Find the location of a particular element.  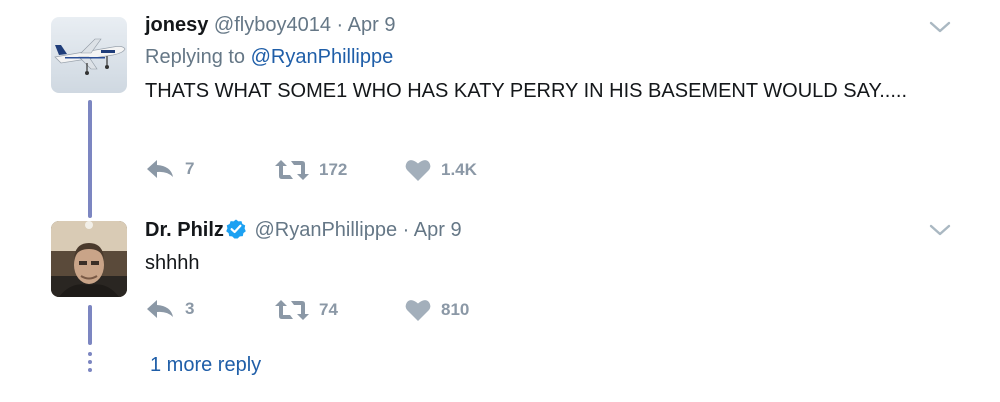

retweet-button: 74 is located at coordinates (306, 310).